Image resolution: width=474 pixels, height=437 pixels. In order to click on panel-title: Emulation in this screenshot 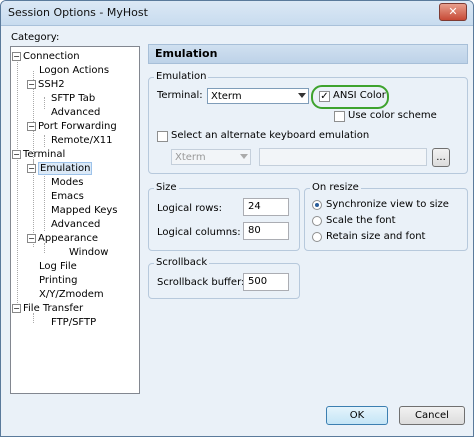, I will do `click(186, 53)`.